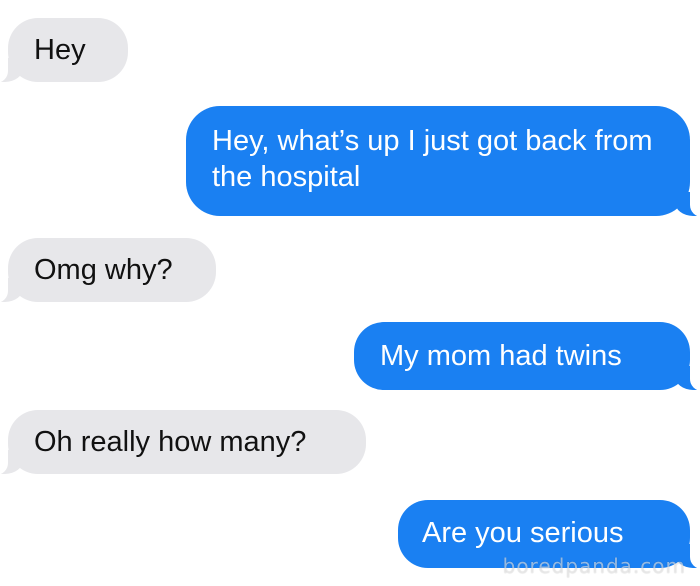 The height and width of the screenshot is (586, 700). Describe the element at coordinates (501, 356) in the screenshot. I see `message-text: My mom had twins` at that location.